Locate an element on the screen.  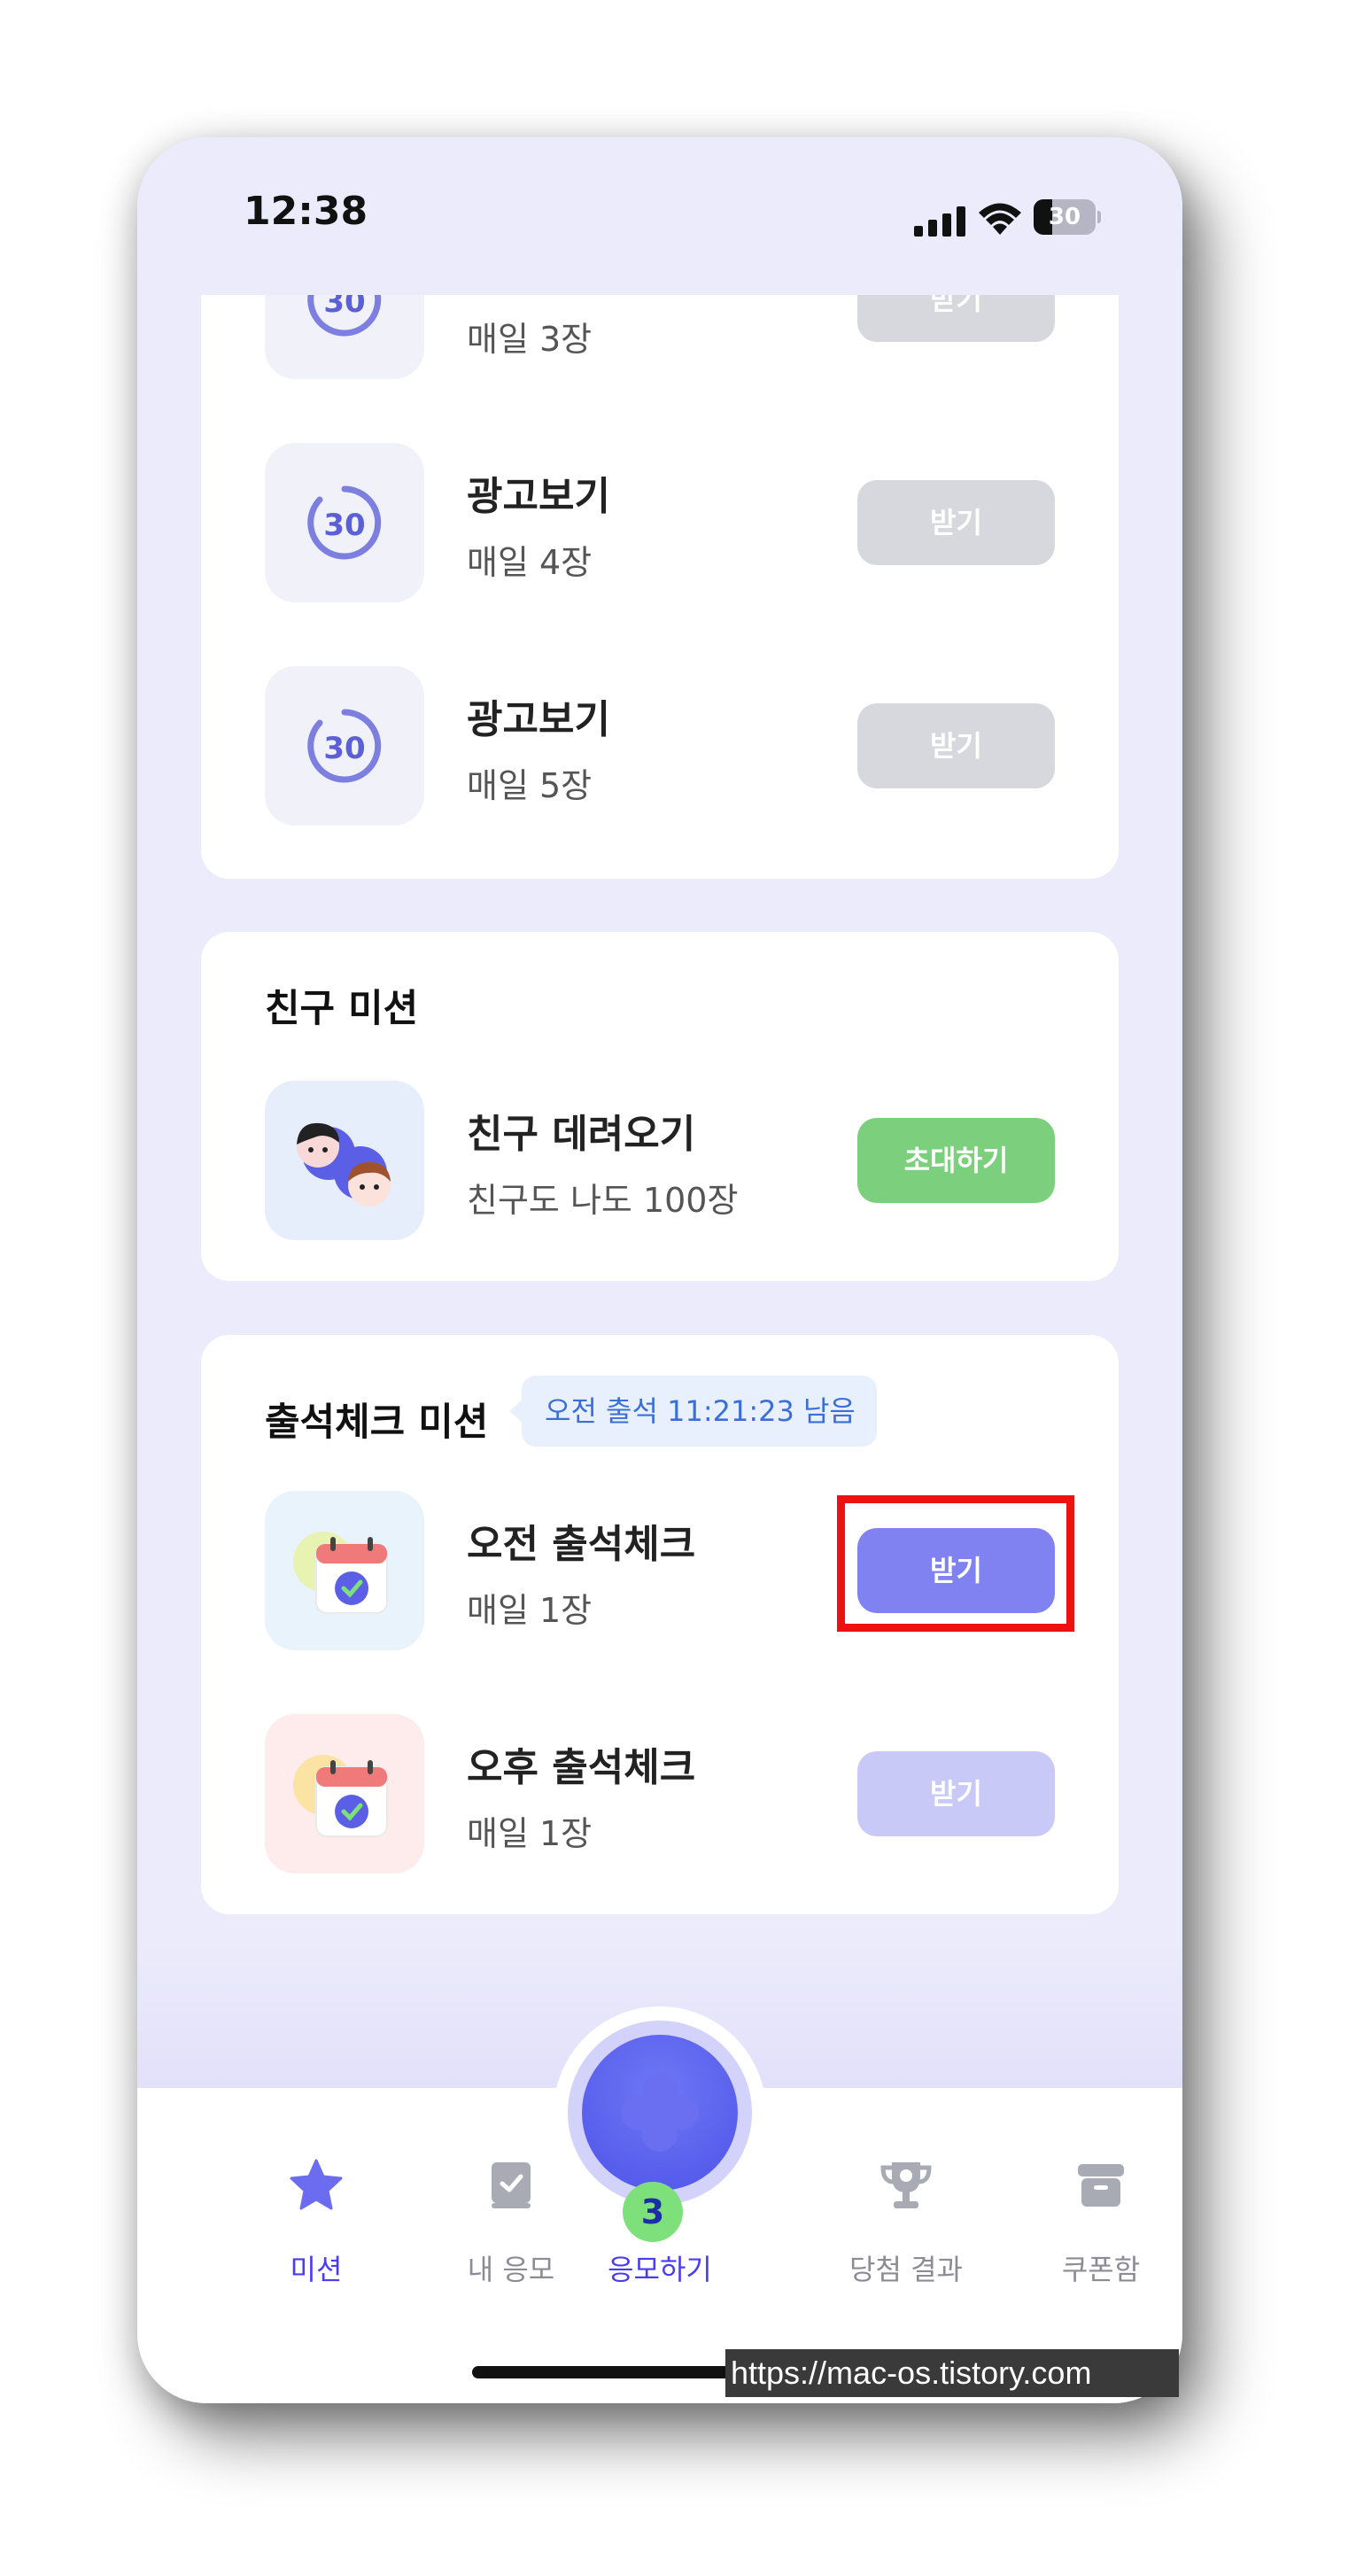
tab-label: 쿠폰함 is located at coordinates (1101, 2269).